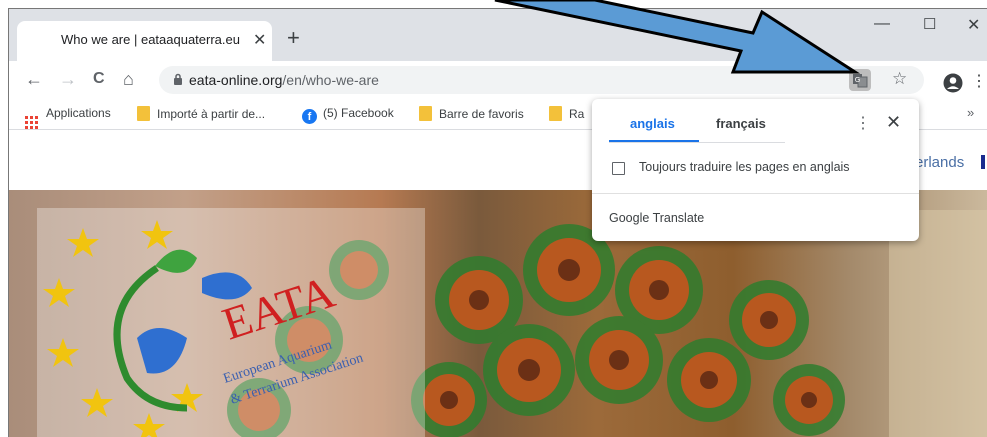 The width and height of the screenshot is (987, 437). Describe the element at coordinates (68, 79) in the screenshot. I see `forward-button: →` at that location.